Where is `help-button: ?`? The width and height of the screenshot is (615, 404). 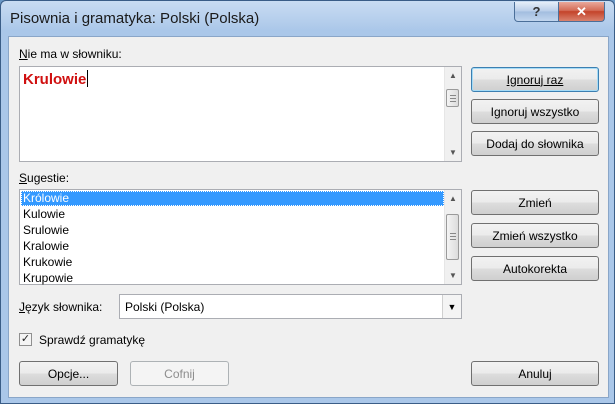 help-button: ? is located at coordinates (536, 12).